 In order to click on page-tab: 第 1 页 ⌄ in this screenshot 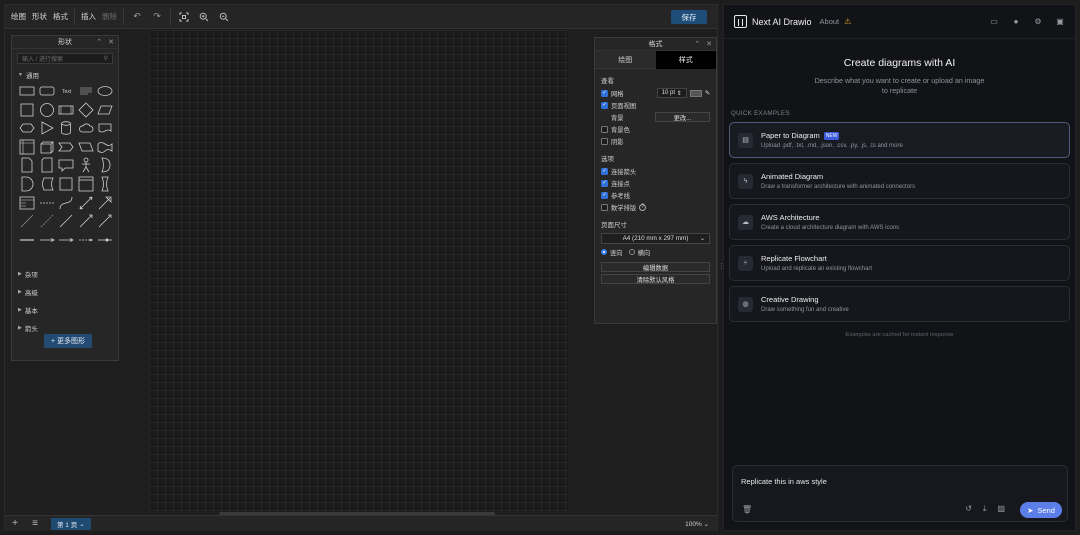, I will do `click(71, 523)`.